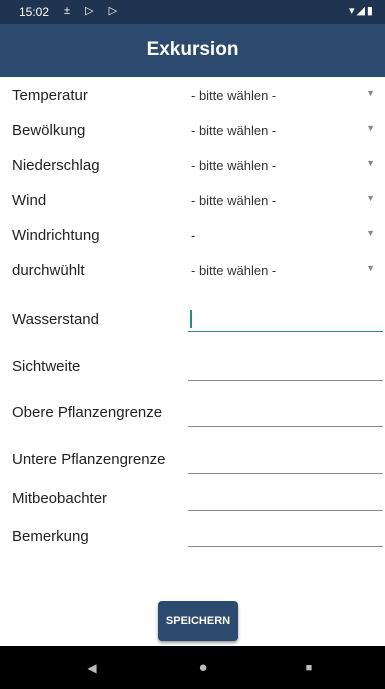 The height and width of the screenshot is (689, 385). Describe the element at coordinates (34, 12) in the screenshot. I see `status-time: 15:02` at that location.